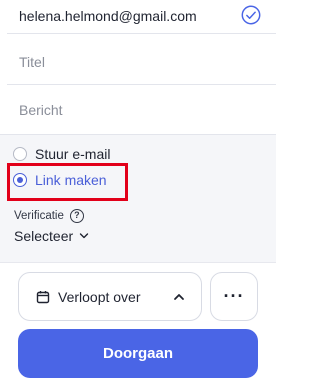 This screenshot has height=383, width=320. Describe the element at coordinates (20, 154) in the screenshot. I see `send-email-radio` at that location.